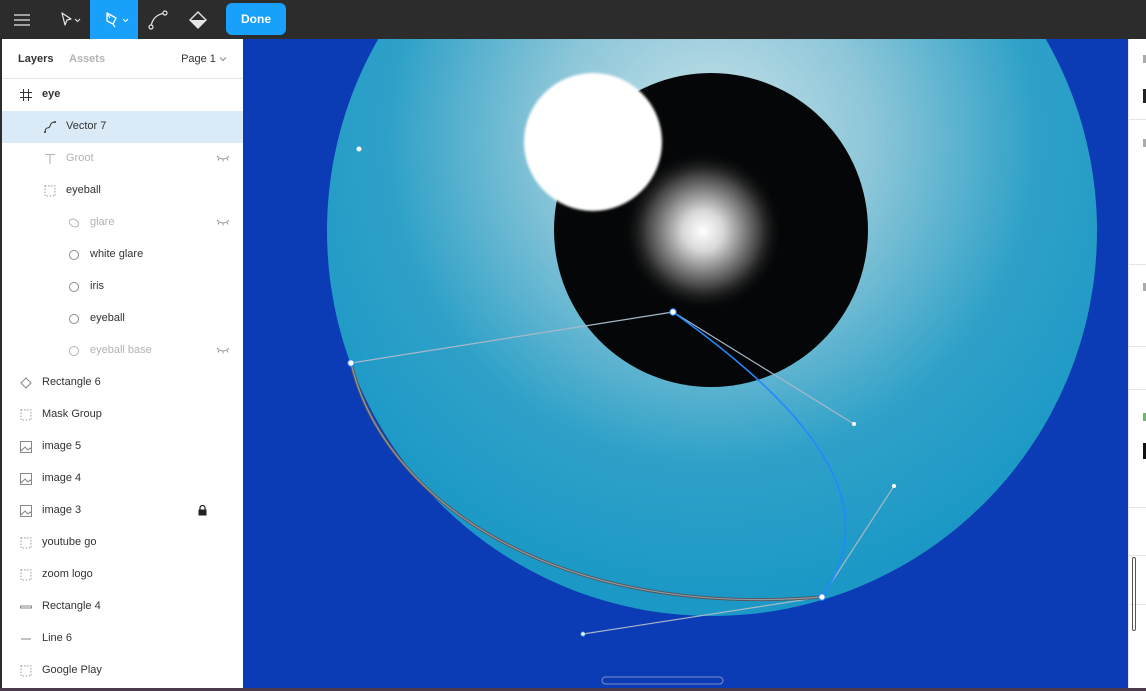  I want to click on layer-label: Line 6, so click(57, 638).